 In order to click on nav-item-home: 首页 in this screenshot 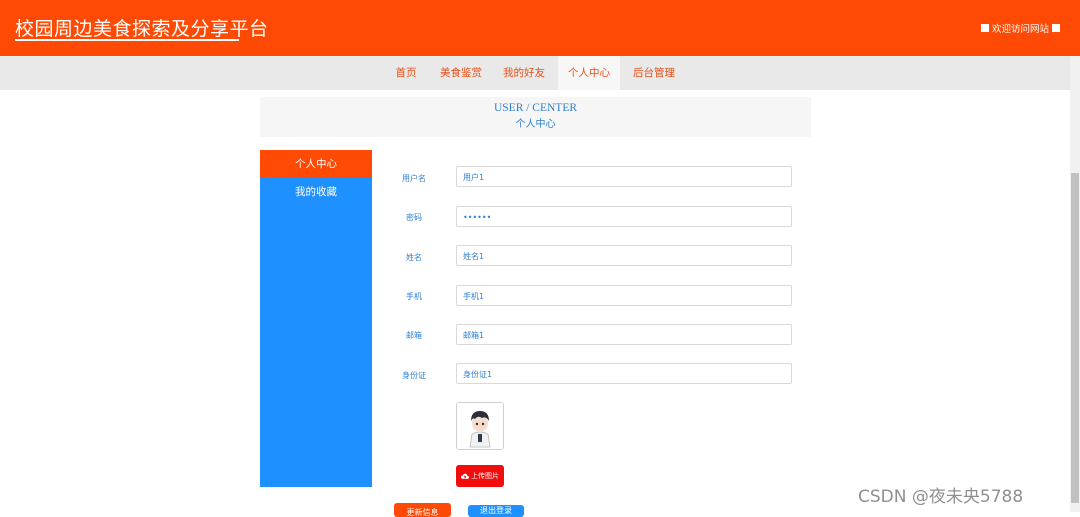, I will do `click(406, 73)`.